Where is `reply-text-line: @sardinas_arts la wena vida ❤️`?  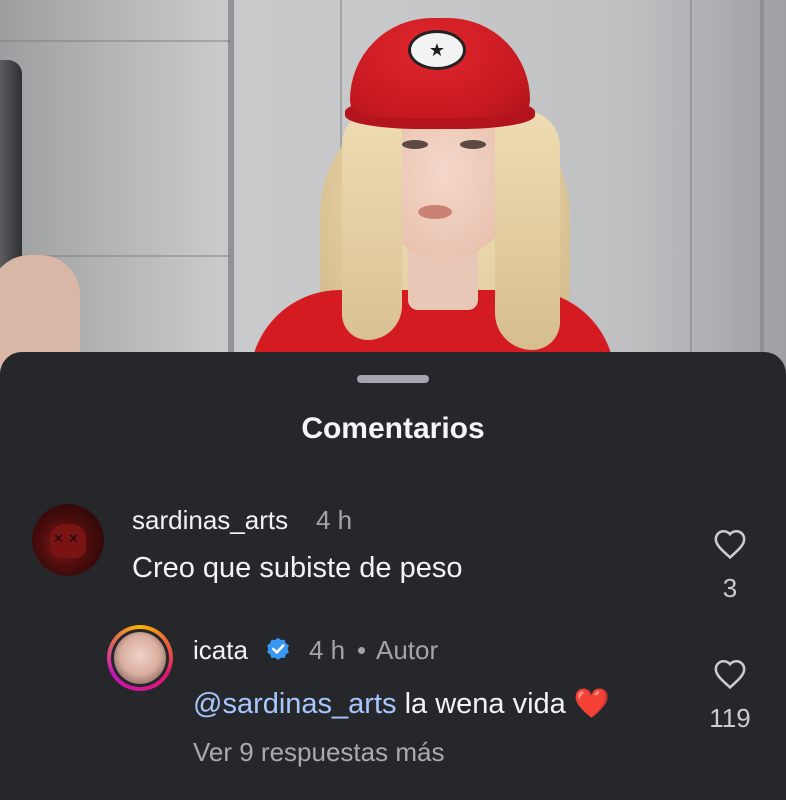 reply-text-line: @sardinas_arts la wena vida ❤️ is located at coordinates (401, 704).